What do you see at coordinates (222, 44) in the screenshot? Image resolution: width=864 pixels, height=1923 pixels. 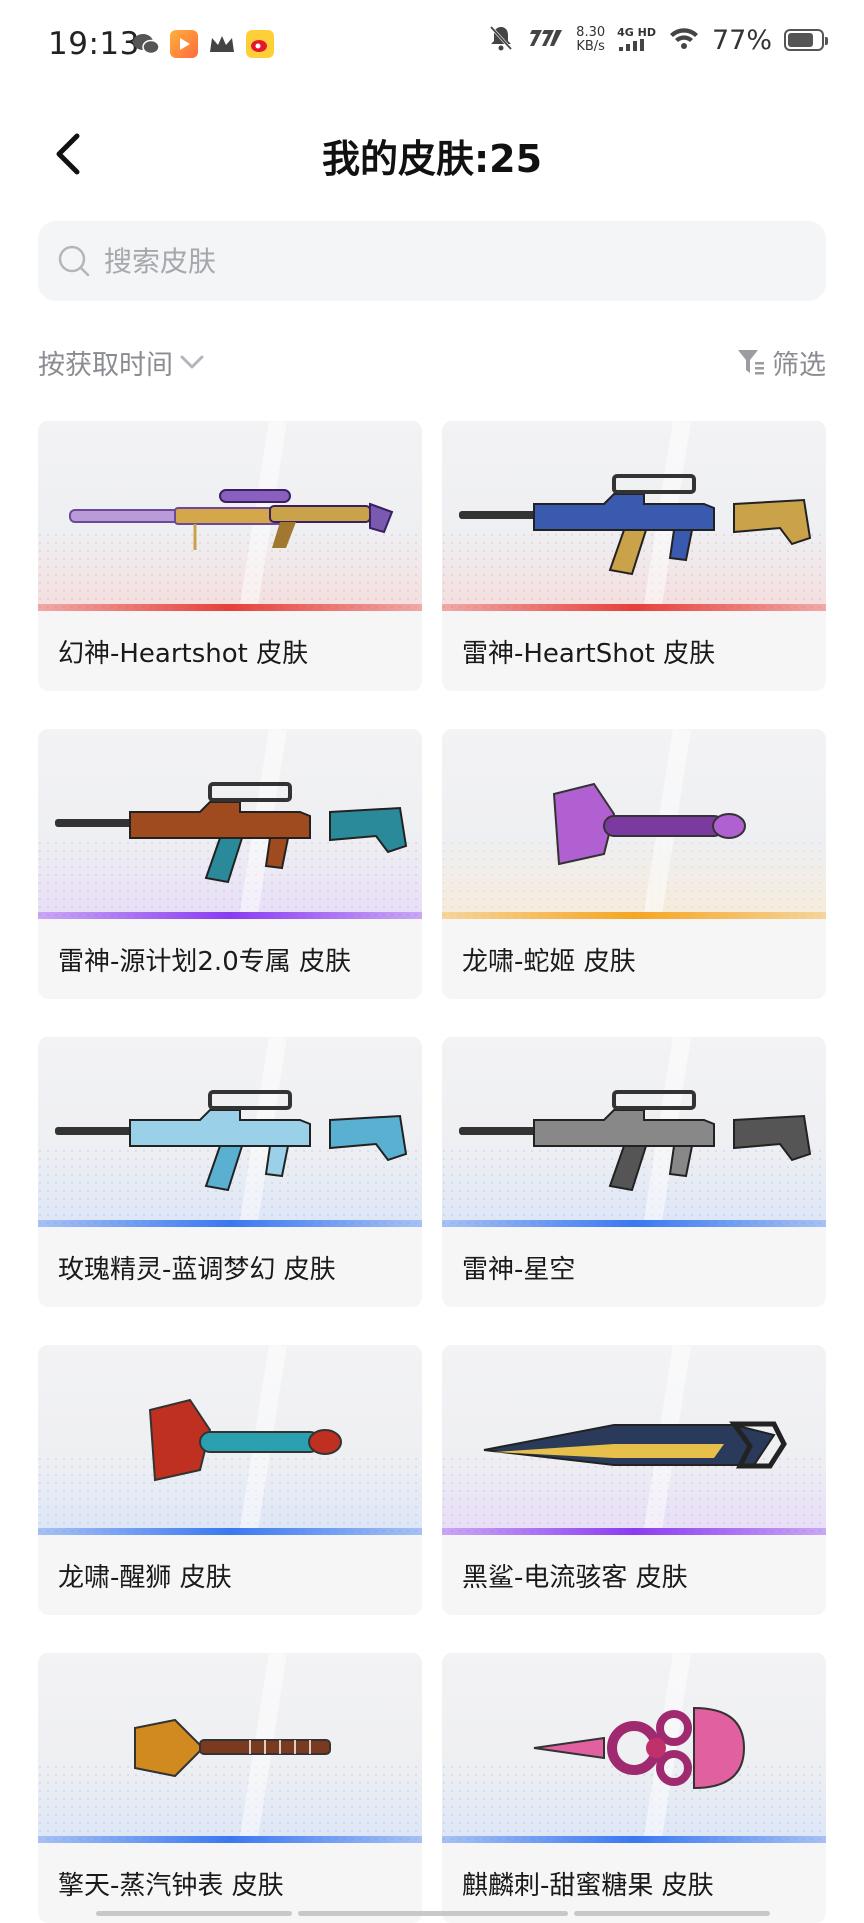 I see `crown-app-icon` at bounding box center [222, 44].